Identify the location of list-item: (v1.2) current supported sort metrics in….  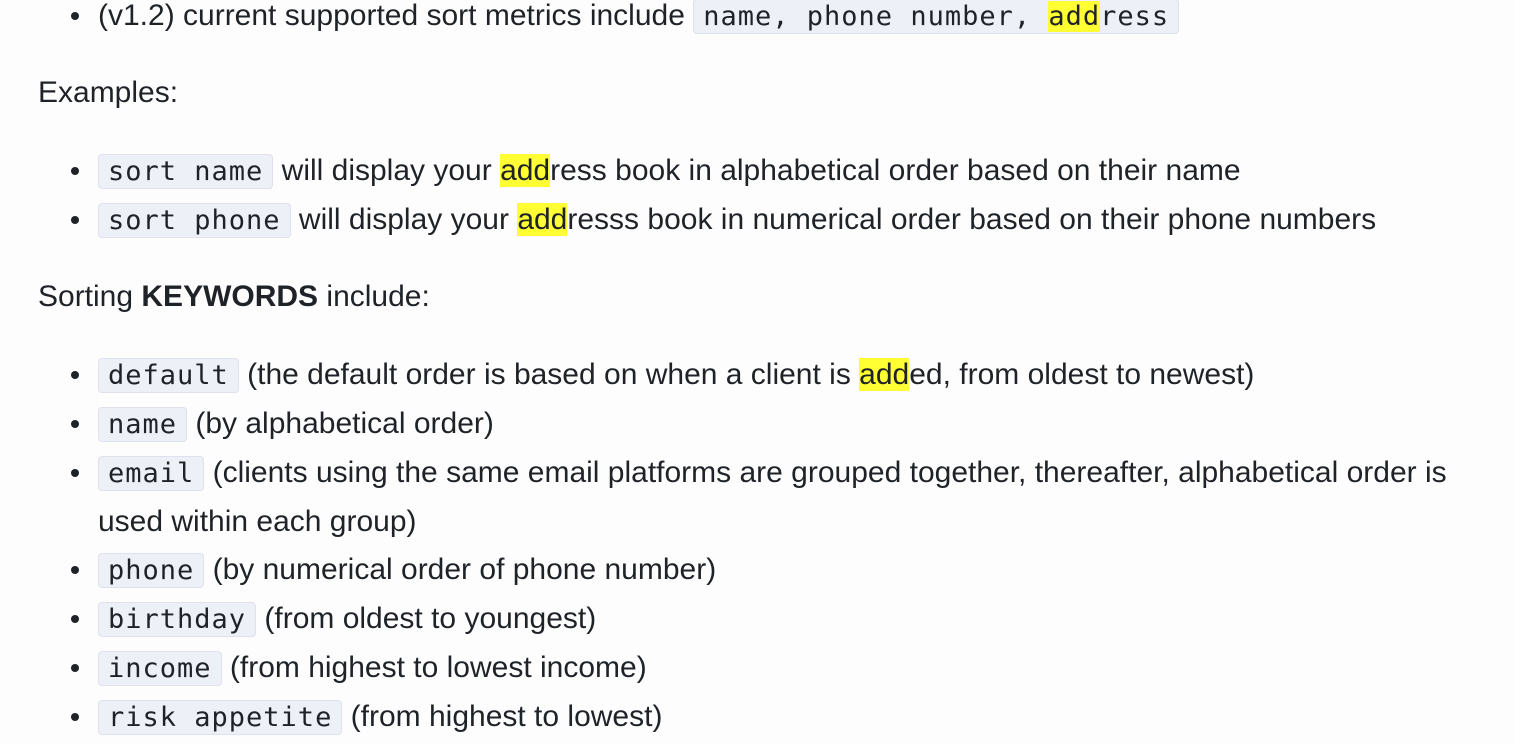
(757, 20).